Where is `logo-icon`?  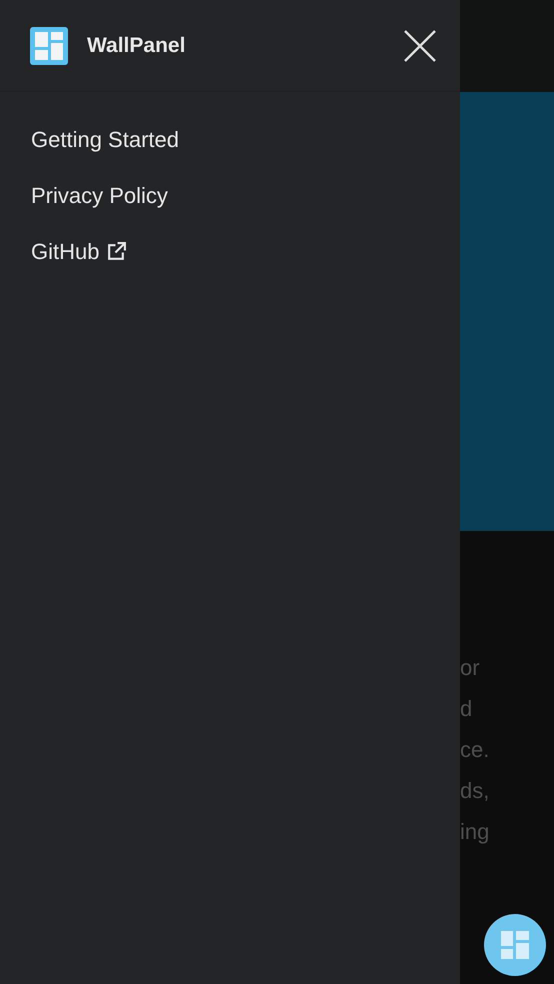
logo-icon is located at coordinates (49, 45).